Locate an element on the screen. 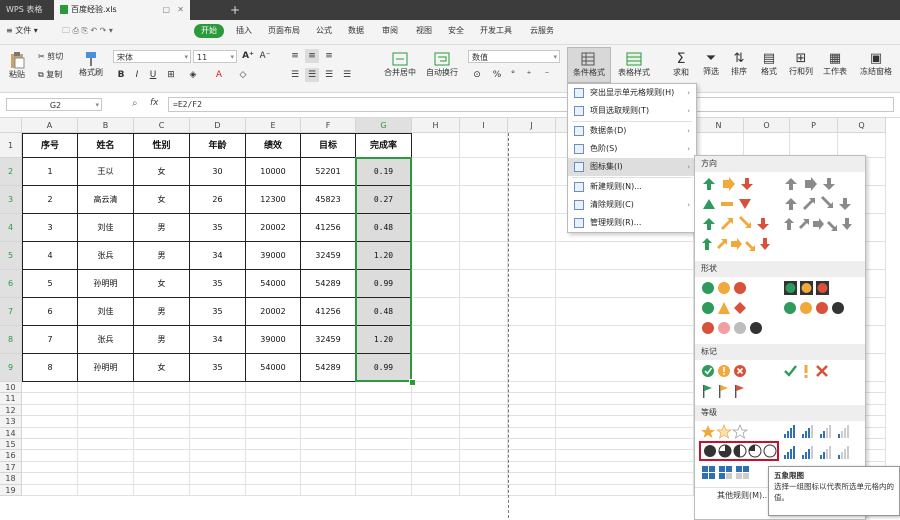 Image resolution: width=900 pixels, height=520 pixels. column-header-a: A is located at coordinates (50, 125).